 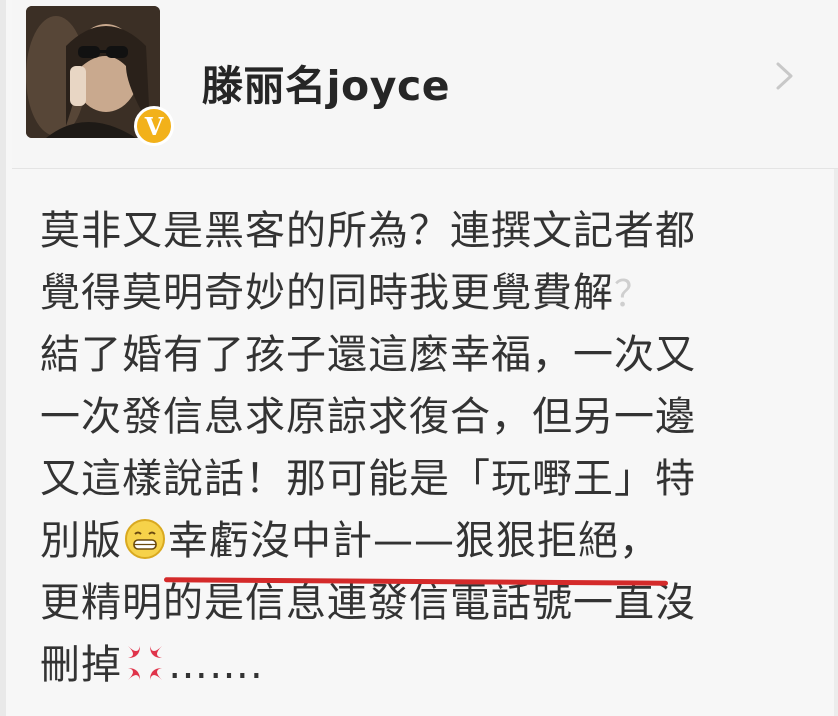 I want to click on post-line: 別版 幸虧沒中計——狠狠拒絕，, so click(x=435, y=548).